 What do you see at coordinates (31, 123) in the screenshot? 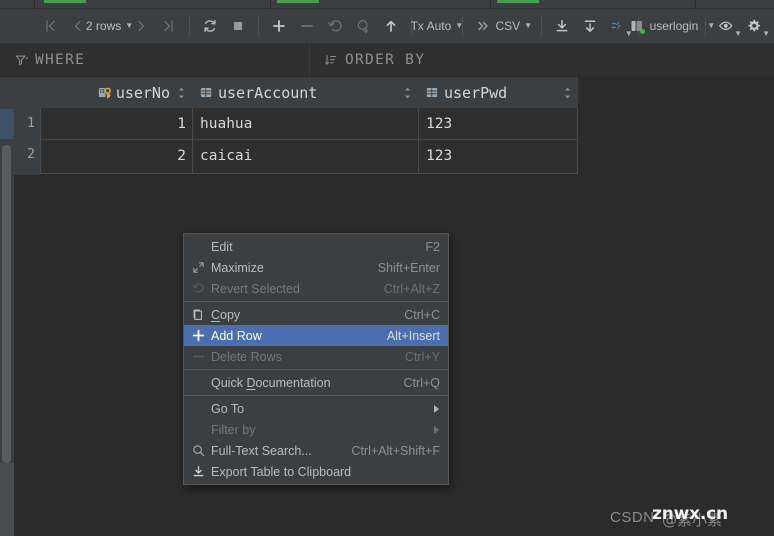
I see `row-number: 1` at bounding box center [31, 123].